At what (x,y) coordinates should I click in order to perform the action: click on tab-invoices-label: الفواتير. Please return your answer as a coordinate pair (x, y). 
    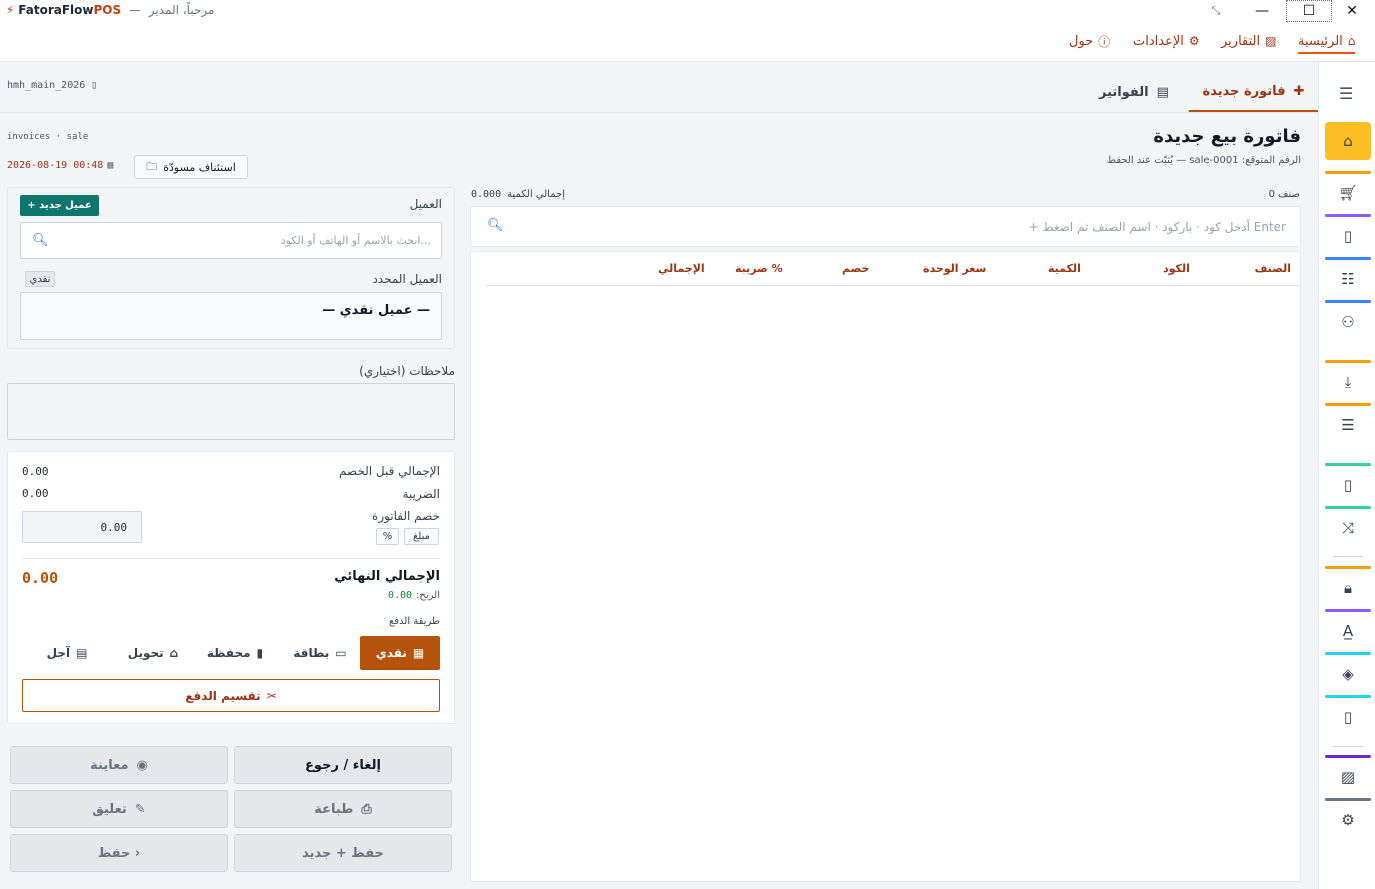
    Looking at the image, I should click on (1124, 92).